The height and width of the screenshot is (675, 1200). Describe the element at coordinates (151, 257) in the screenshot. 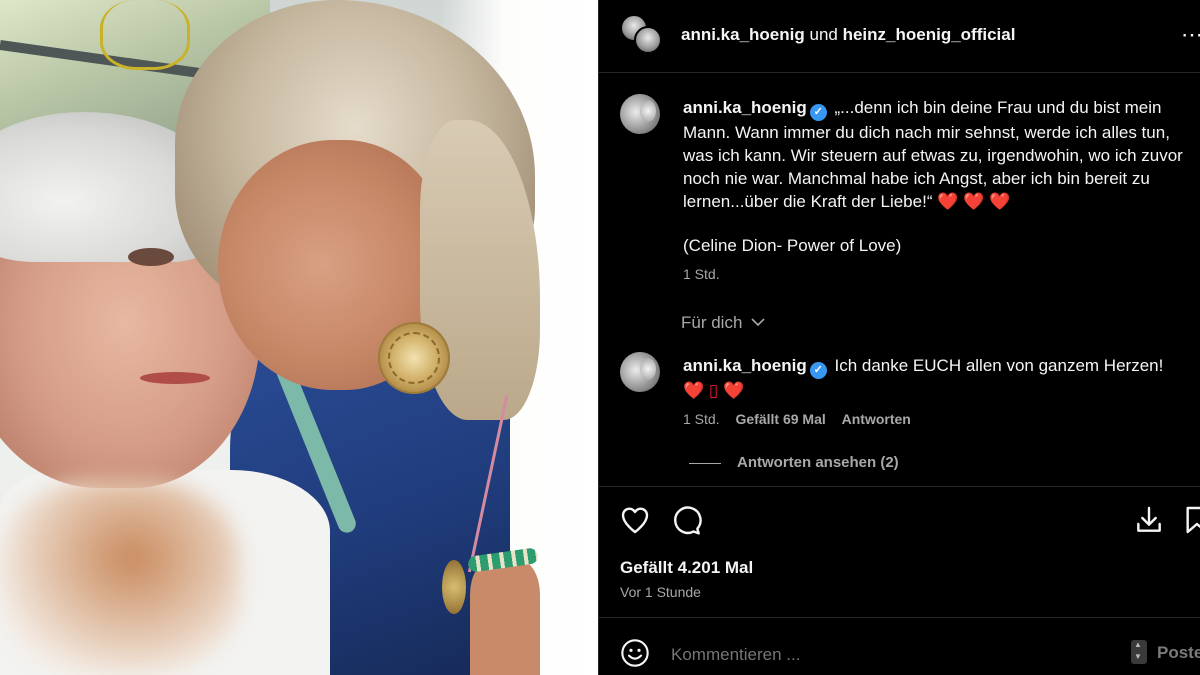

I see `man-eye` at that location.